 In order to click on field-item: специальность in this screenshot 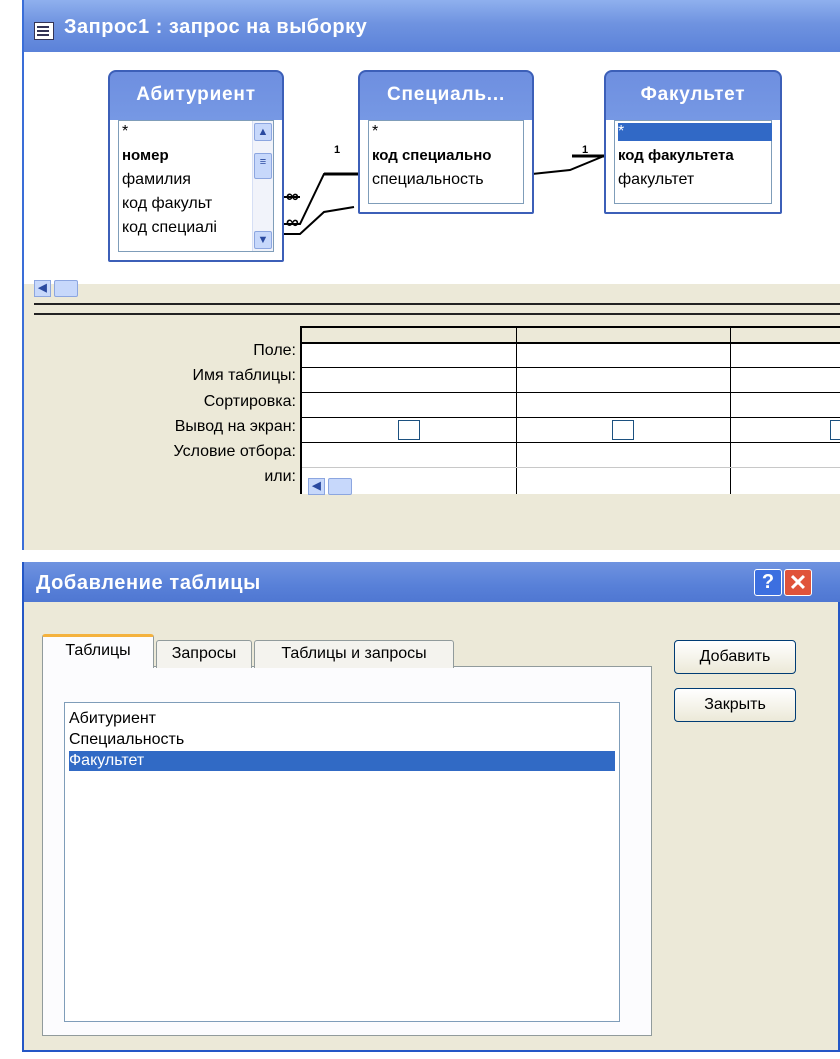, I will do `click(428, 180)`.